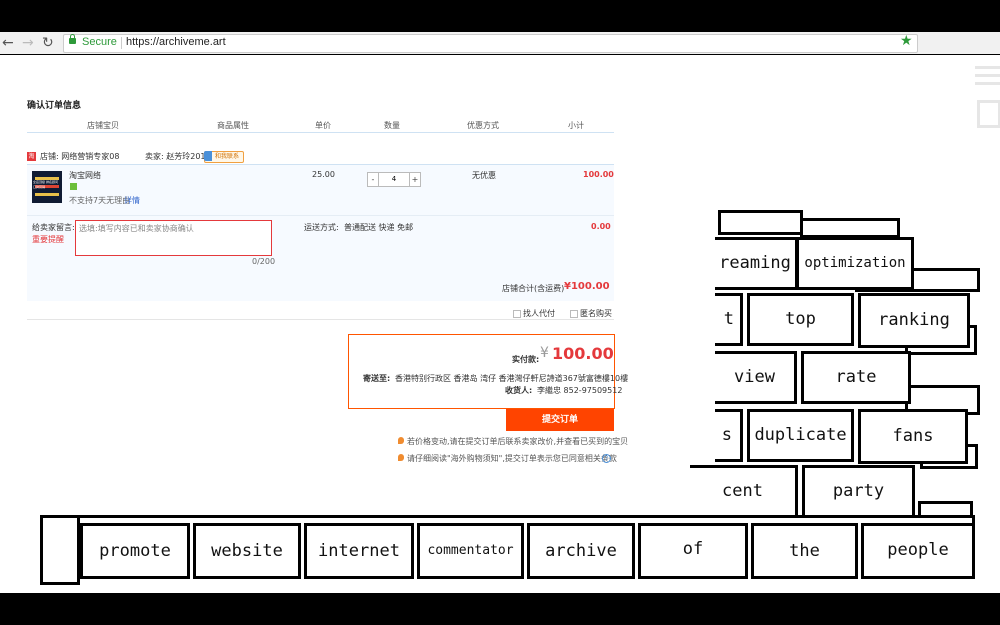 The image size is (1000, 625). Describe the element at coordinates (856, 377) in the screenshot. I see `brick-word: rate` at that location.